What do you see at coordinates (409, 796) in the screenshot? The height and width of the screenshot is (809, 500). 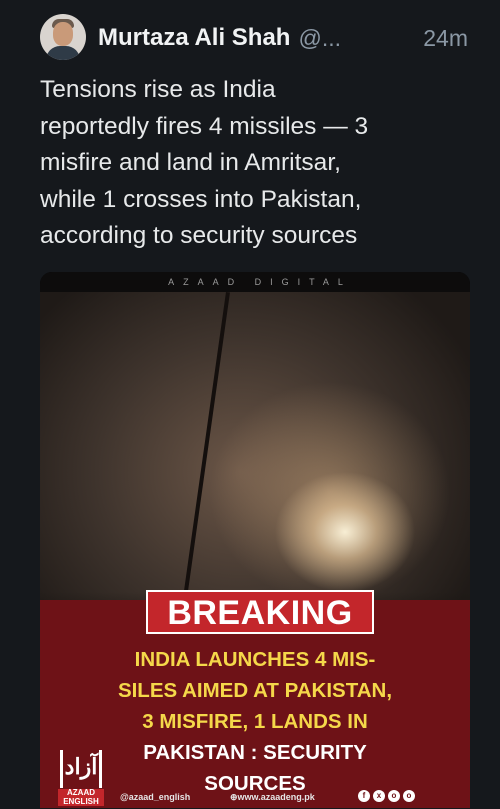 I see `threads-icon: o` at bounding box center [409, 796].